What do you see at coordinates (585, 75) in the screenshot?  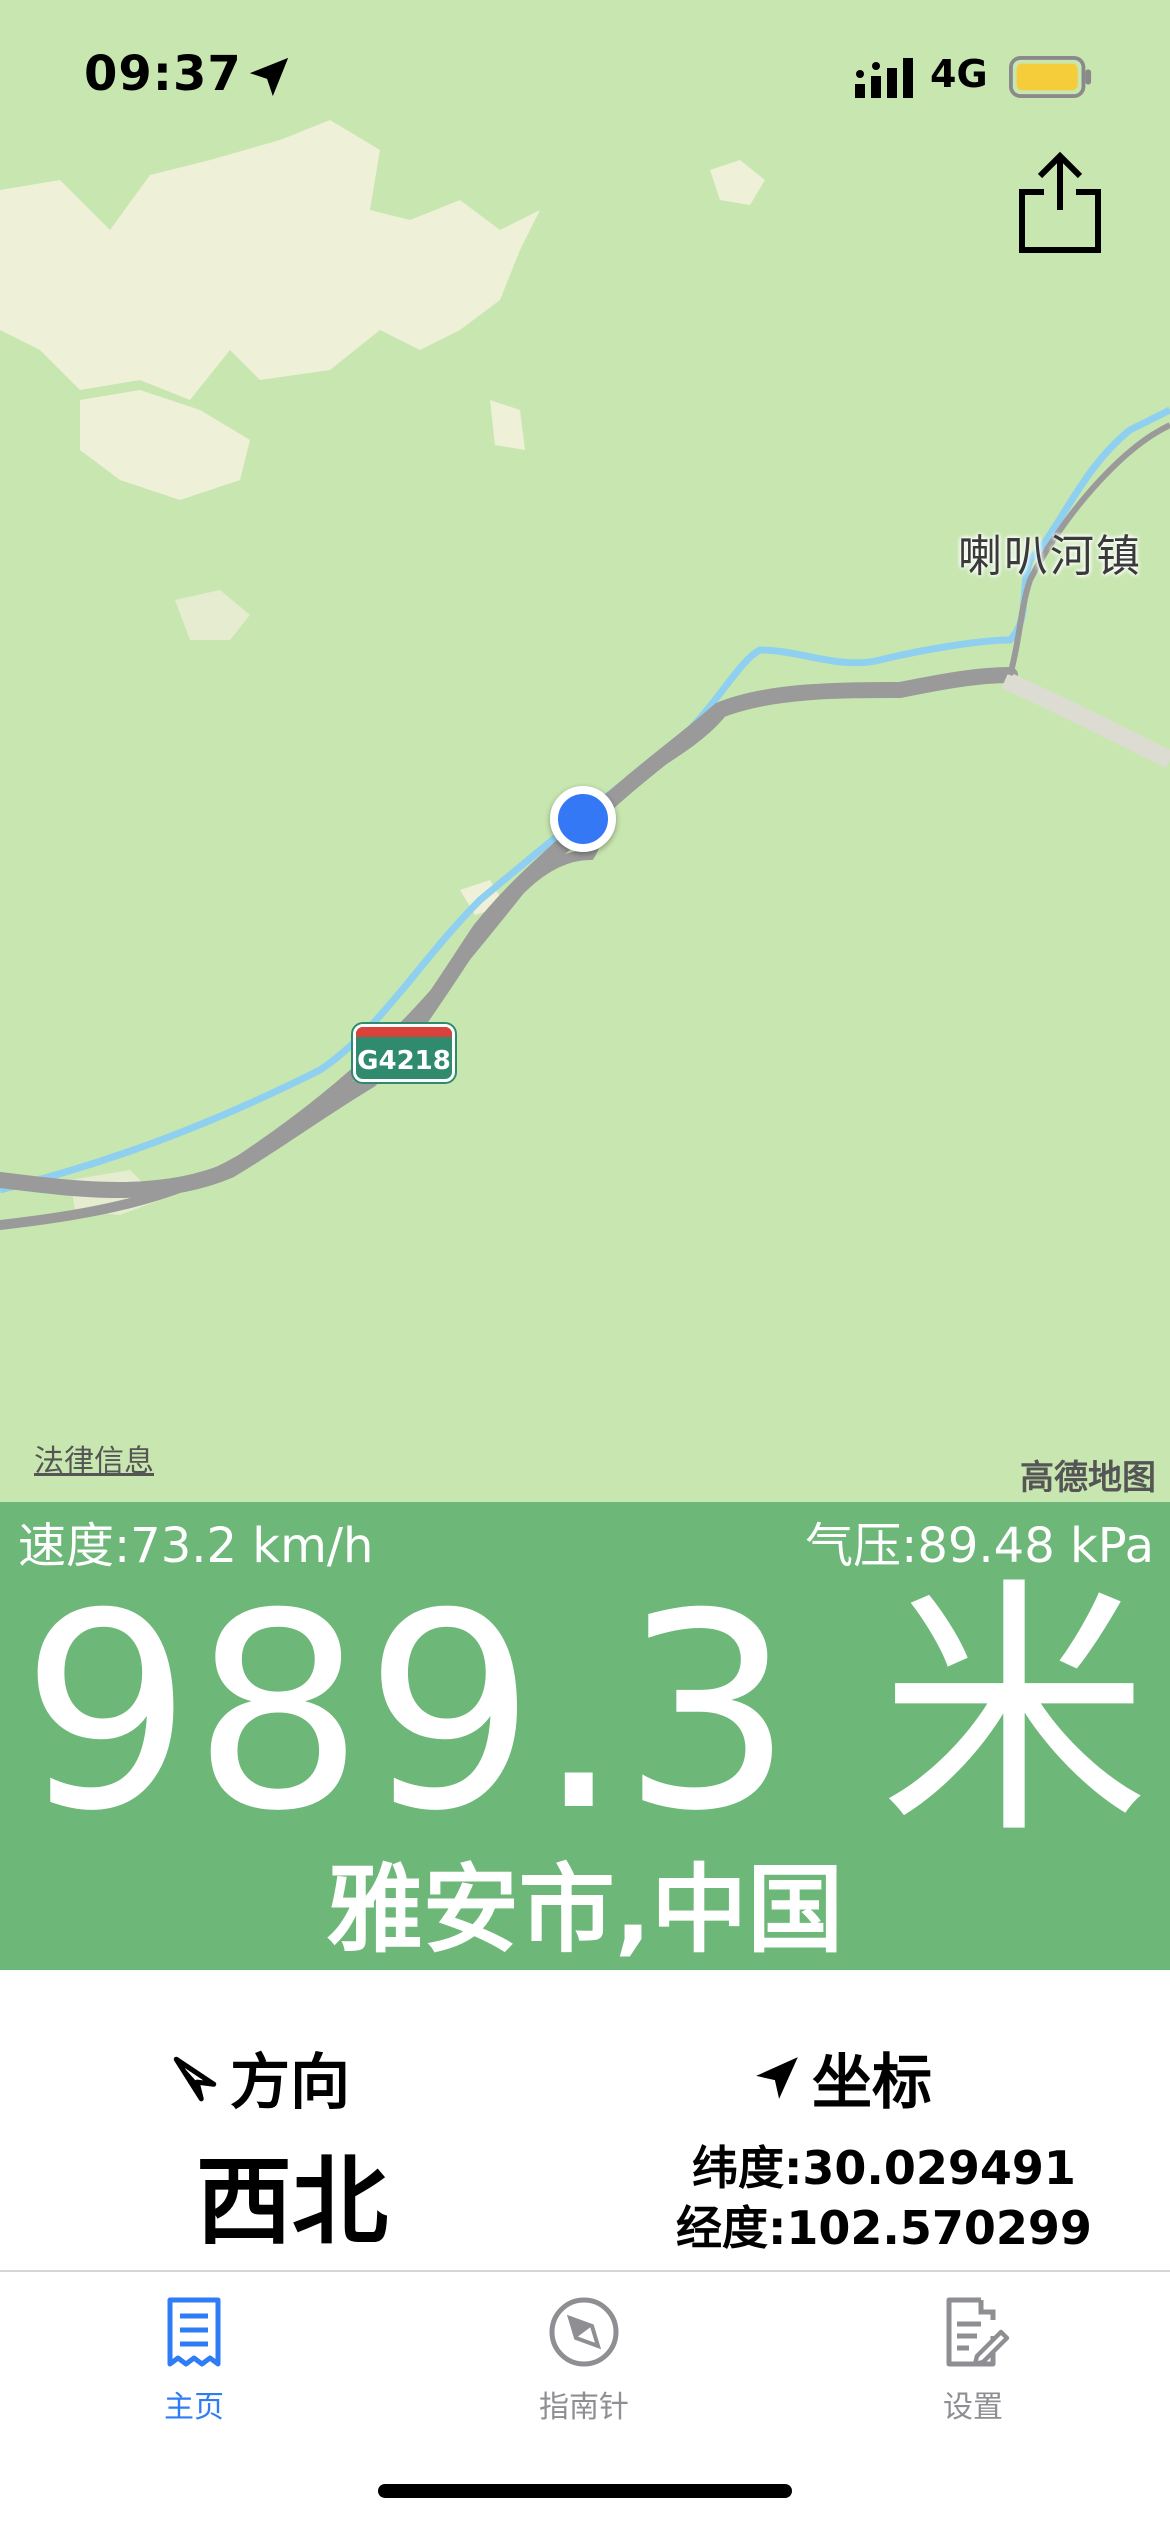 I see `status-bar: 09:37 4G` at bounding box center [585, 75].